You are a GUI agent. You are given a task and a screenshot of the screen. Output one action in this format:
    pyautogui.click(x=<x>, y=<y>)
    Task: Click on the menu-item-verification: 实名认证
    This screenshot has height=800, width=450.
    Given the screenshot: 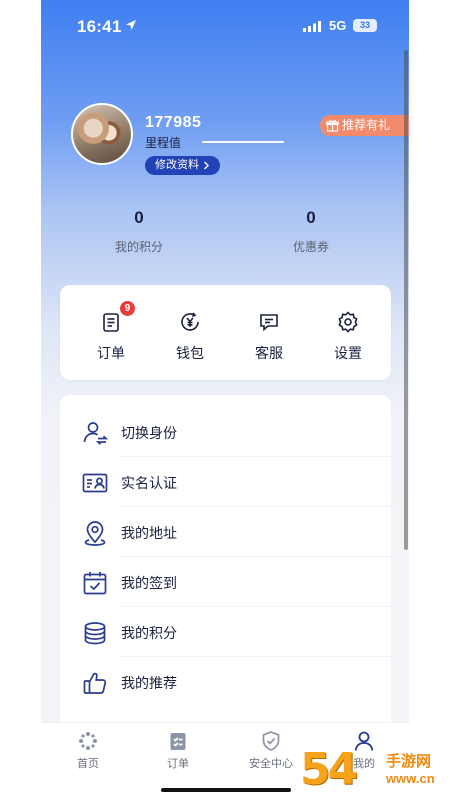 What is the action you would take?
    pyautogui.click(x=225, y=482)
    